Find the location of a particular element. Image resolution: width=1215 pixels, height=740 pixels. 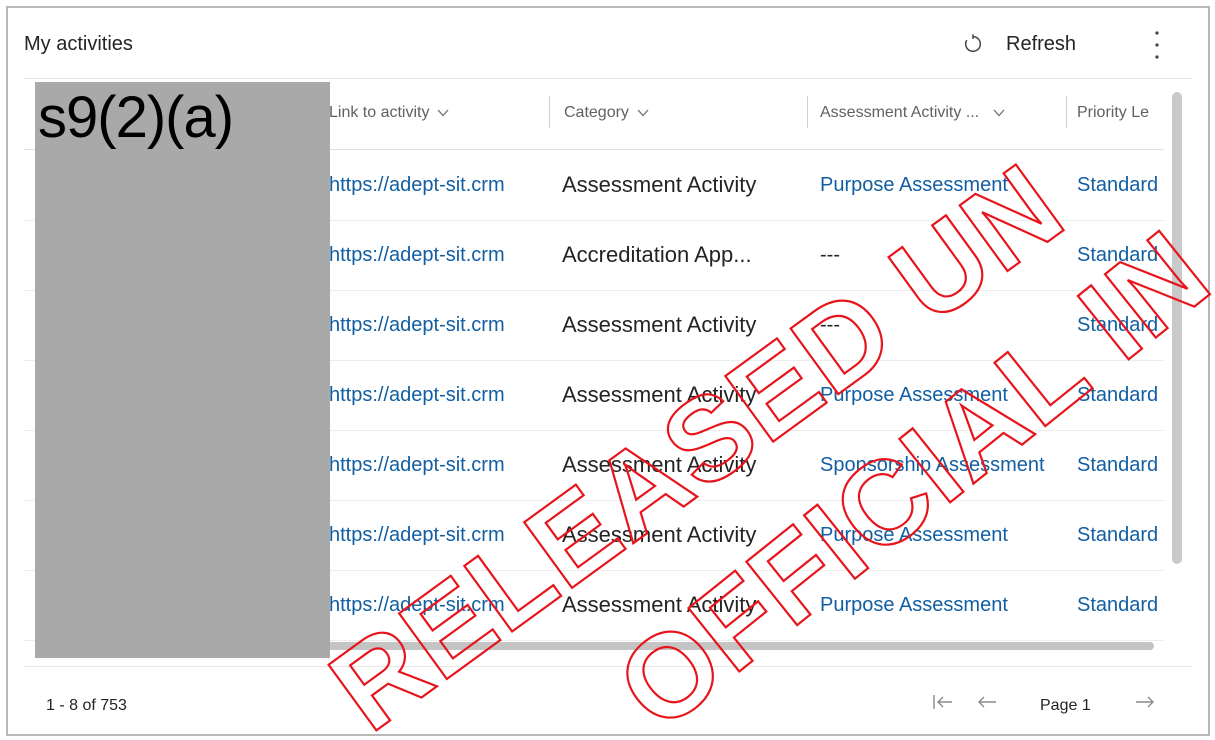

record-count: 1 - 8 of 753 is located at coordinates (86, 705).